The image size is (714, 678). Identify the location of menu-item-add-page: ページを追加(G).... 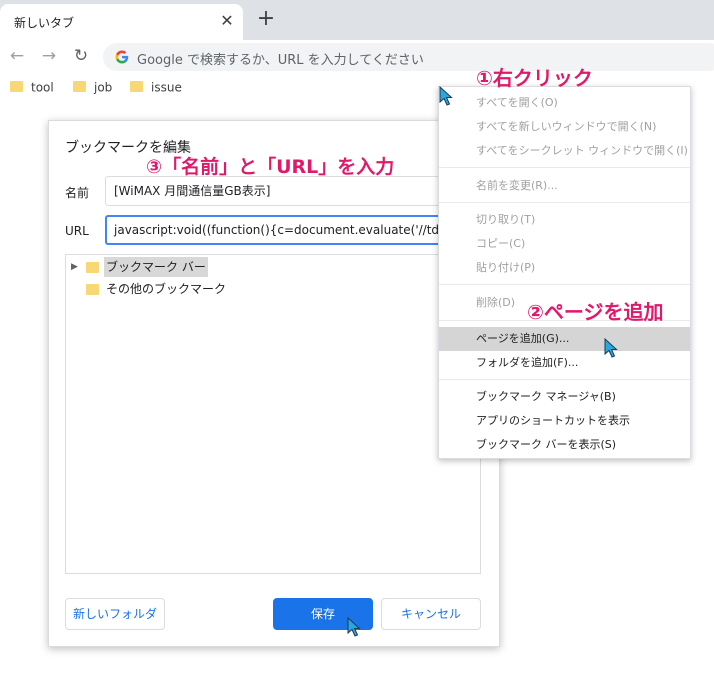
(564, 339).